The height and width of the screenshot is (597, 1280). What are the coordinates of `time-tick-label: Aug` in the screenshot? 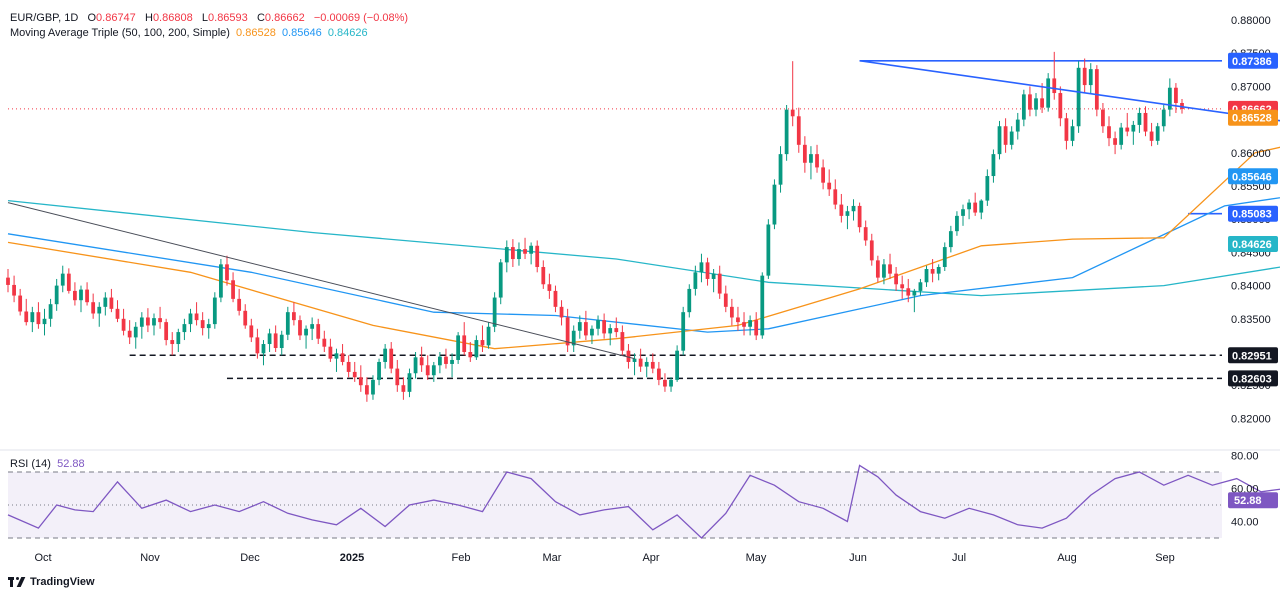 It's located at (1067, 558).